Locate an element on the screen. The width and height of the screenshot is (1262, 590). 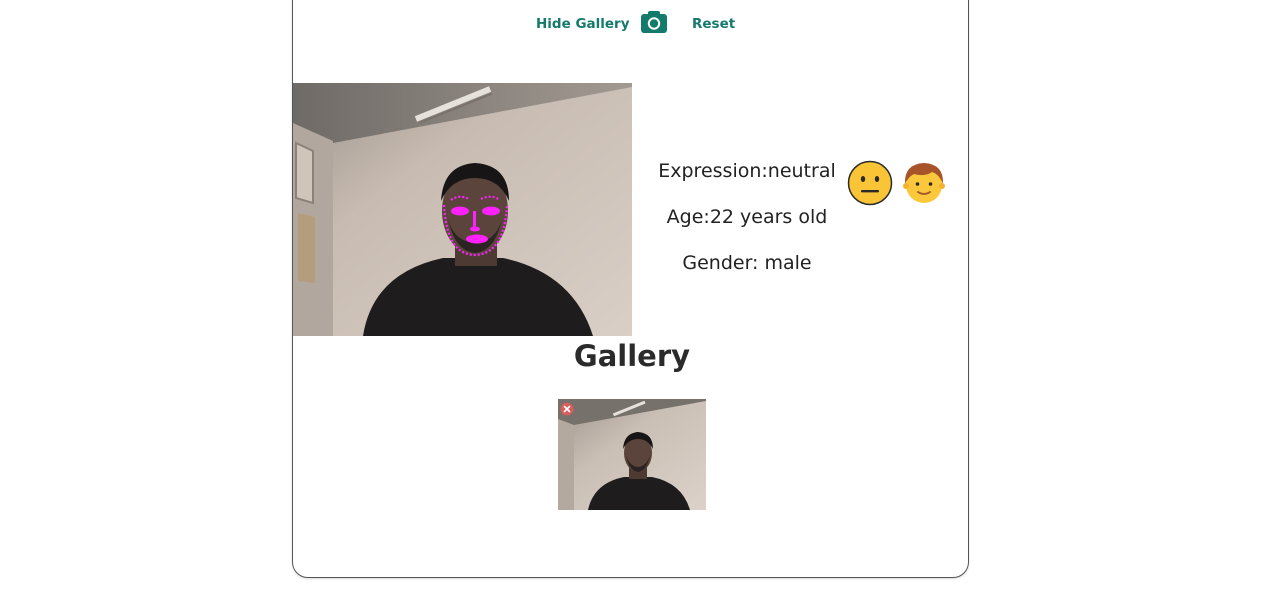
hide-gallery-button: Hide Gallery is located at coordinates (583, 24).